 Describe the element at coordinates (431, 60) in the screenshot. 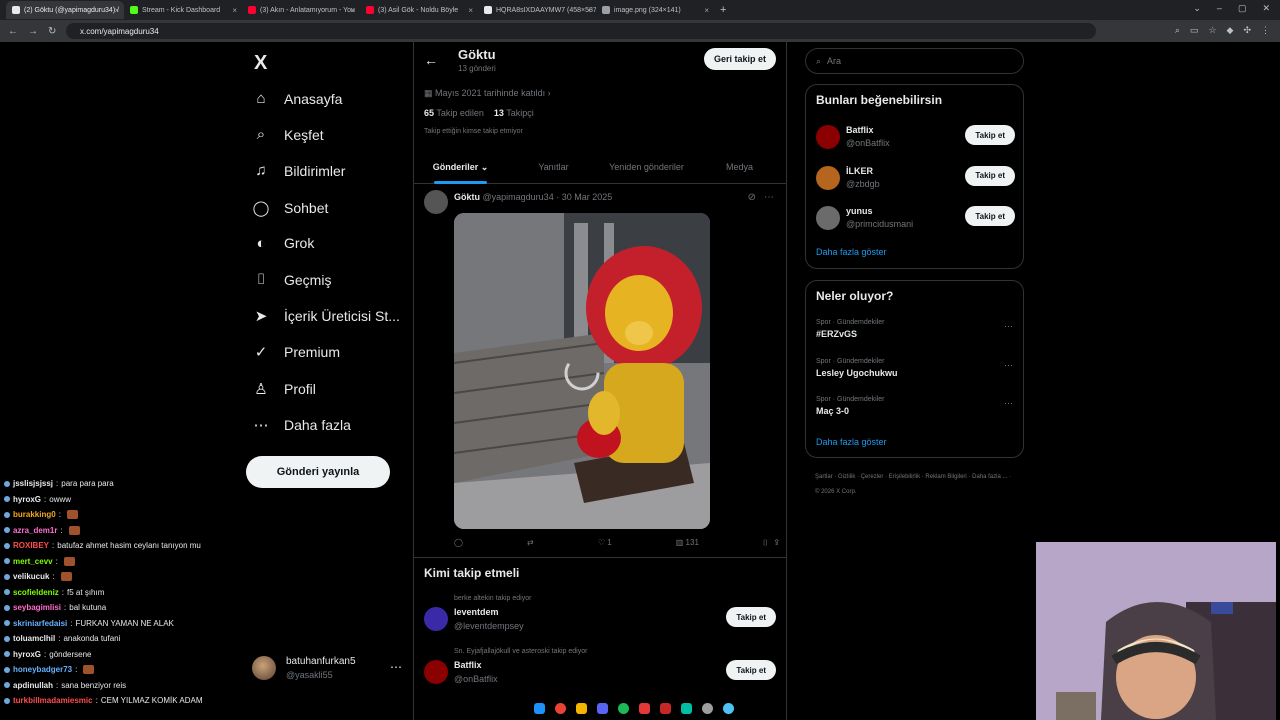

I see `back-arrow-icon: ←` at that location.